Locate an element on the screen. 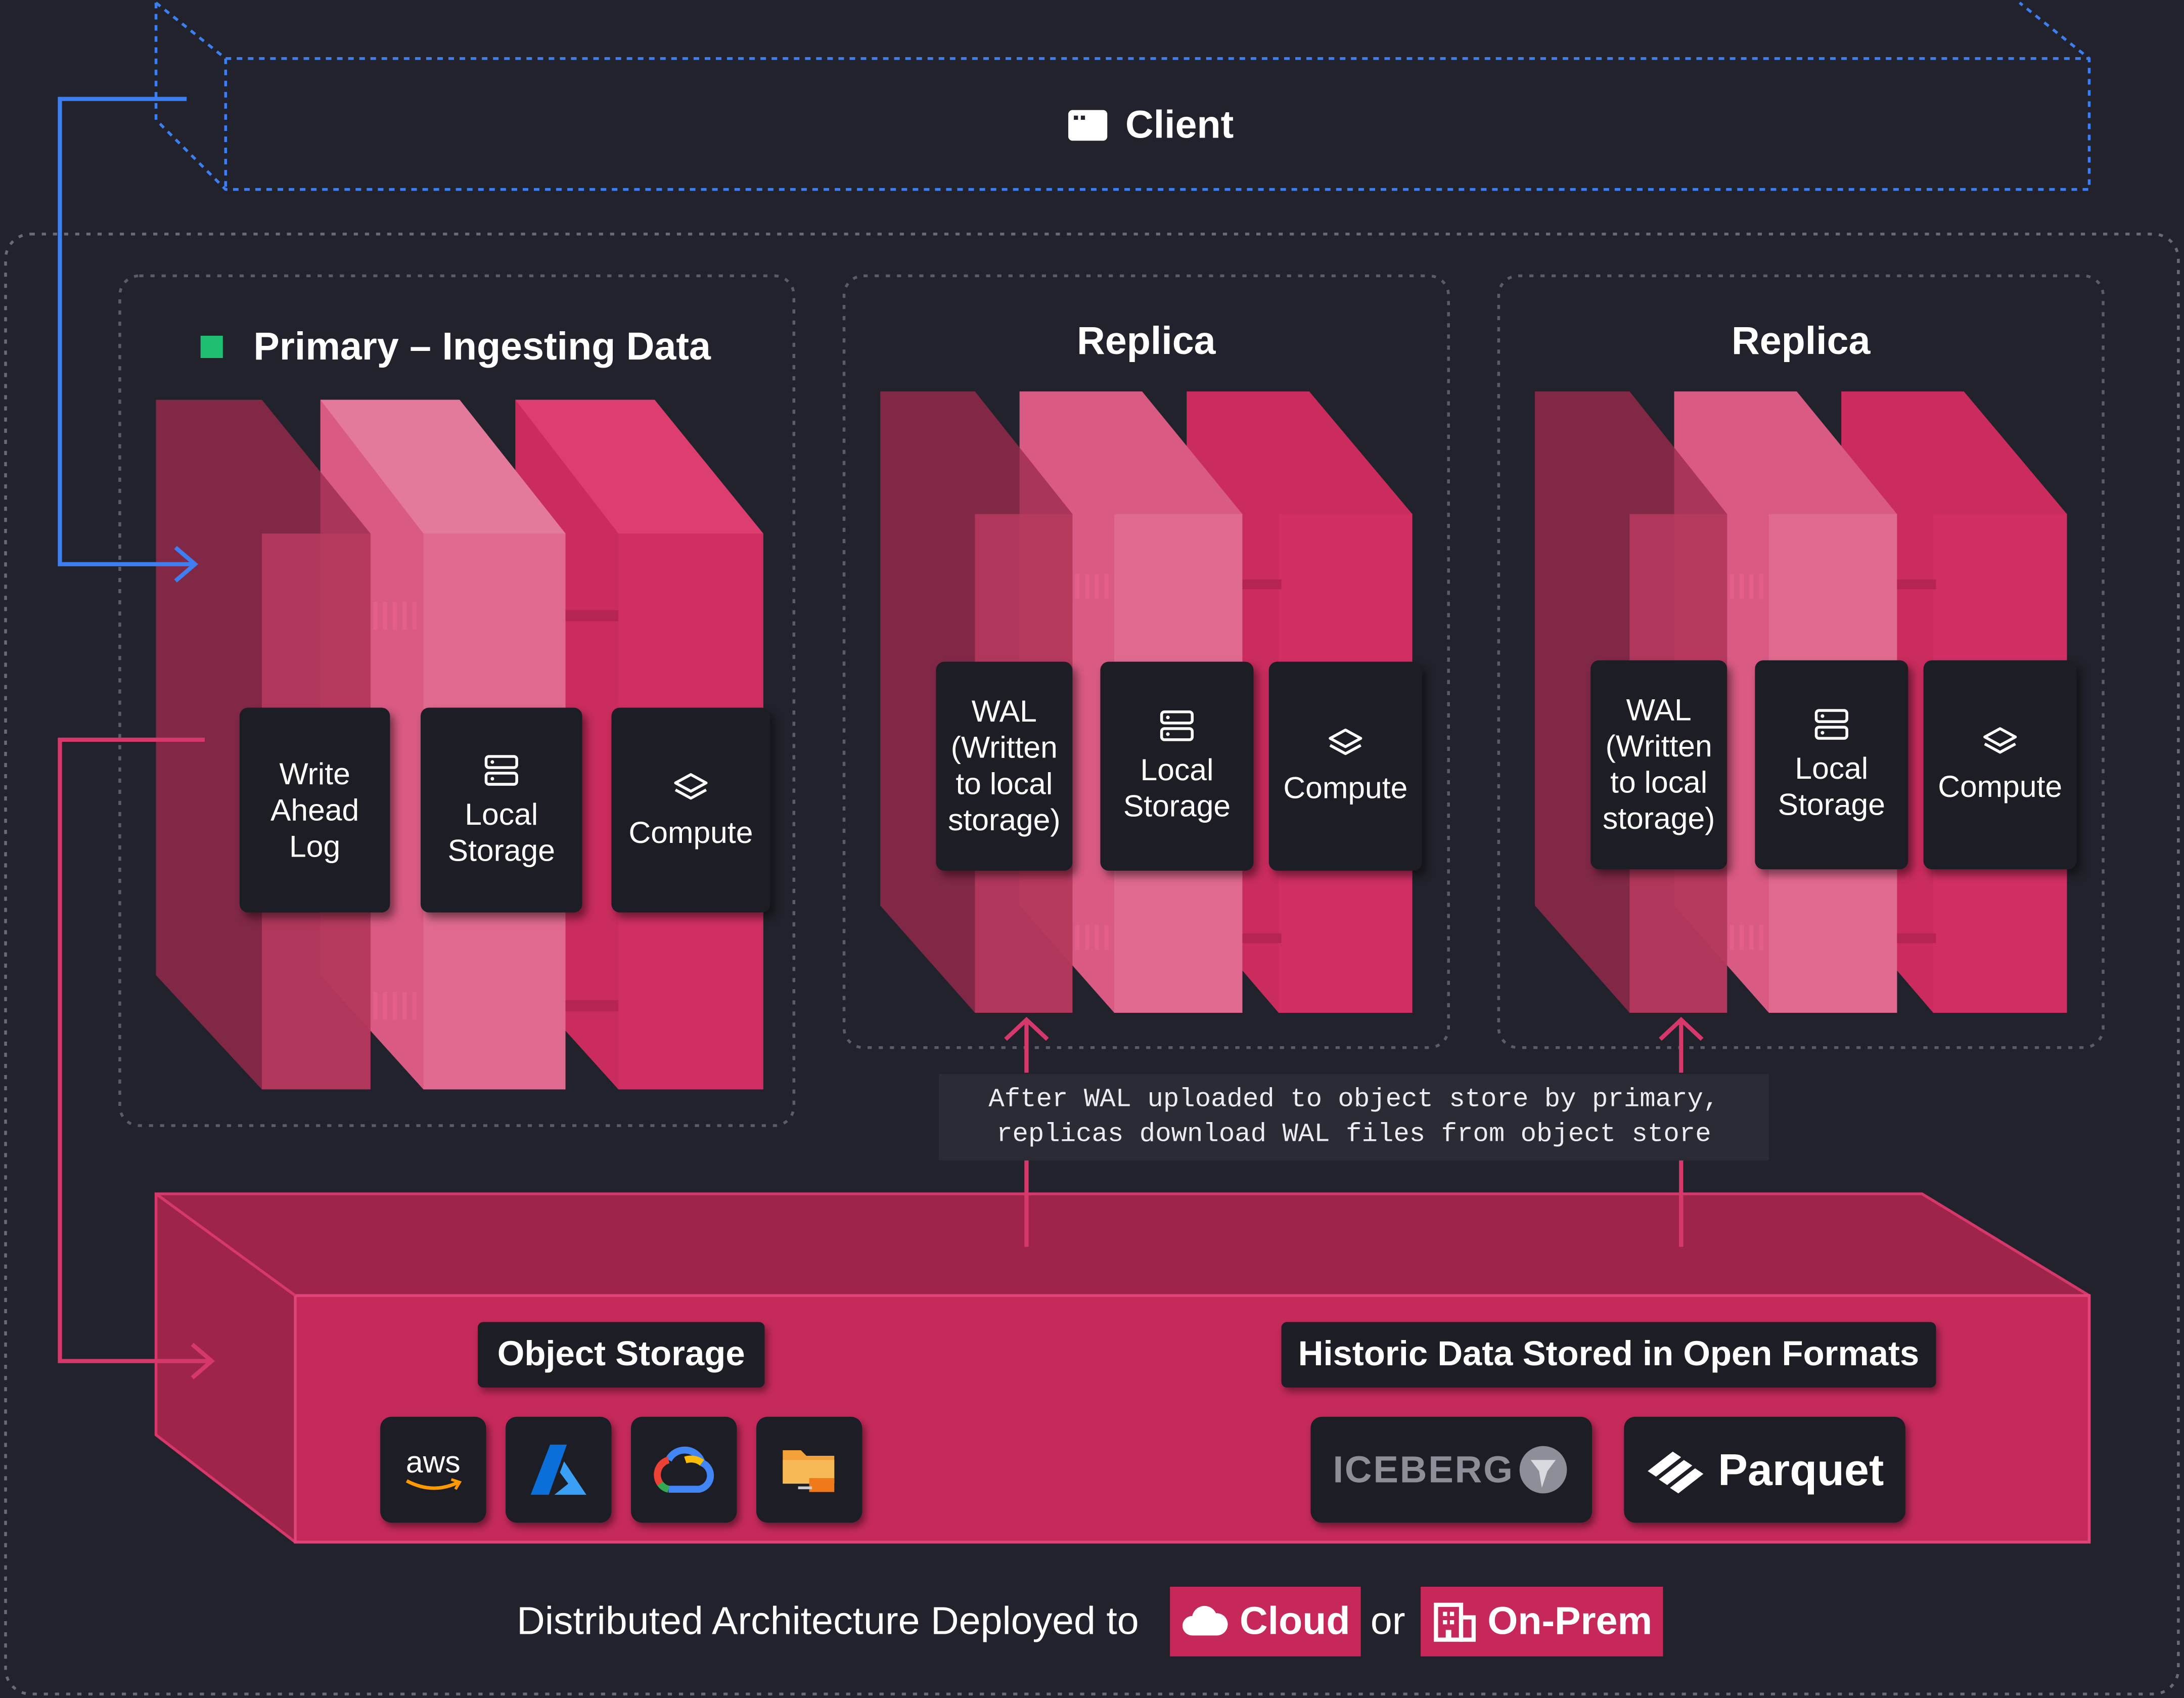  cloud-label: Cloud is located at coordinates (1294, 1621).